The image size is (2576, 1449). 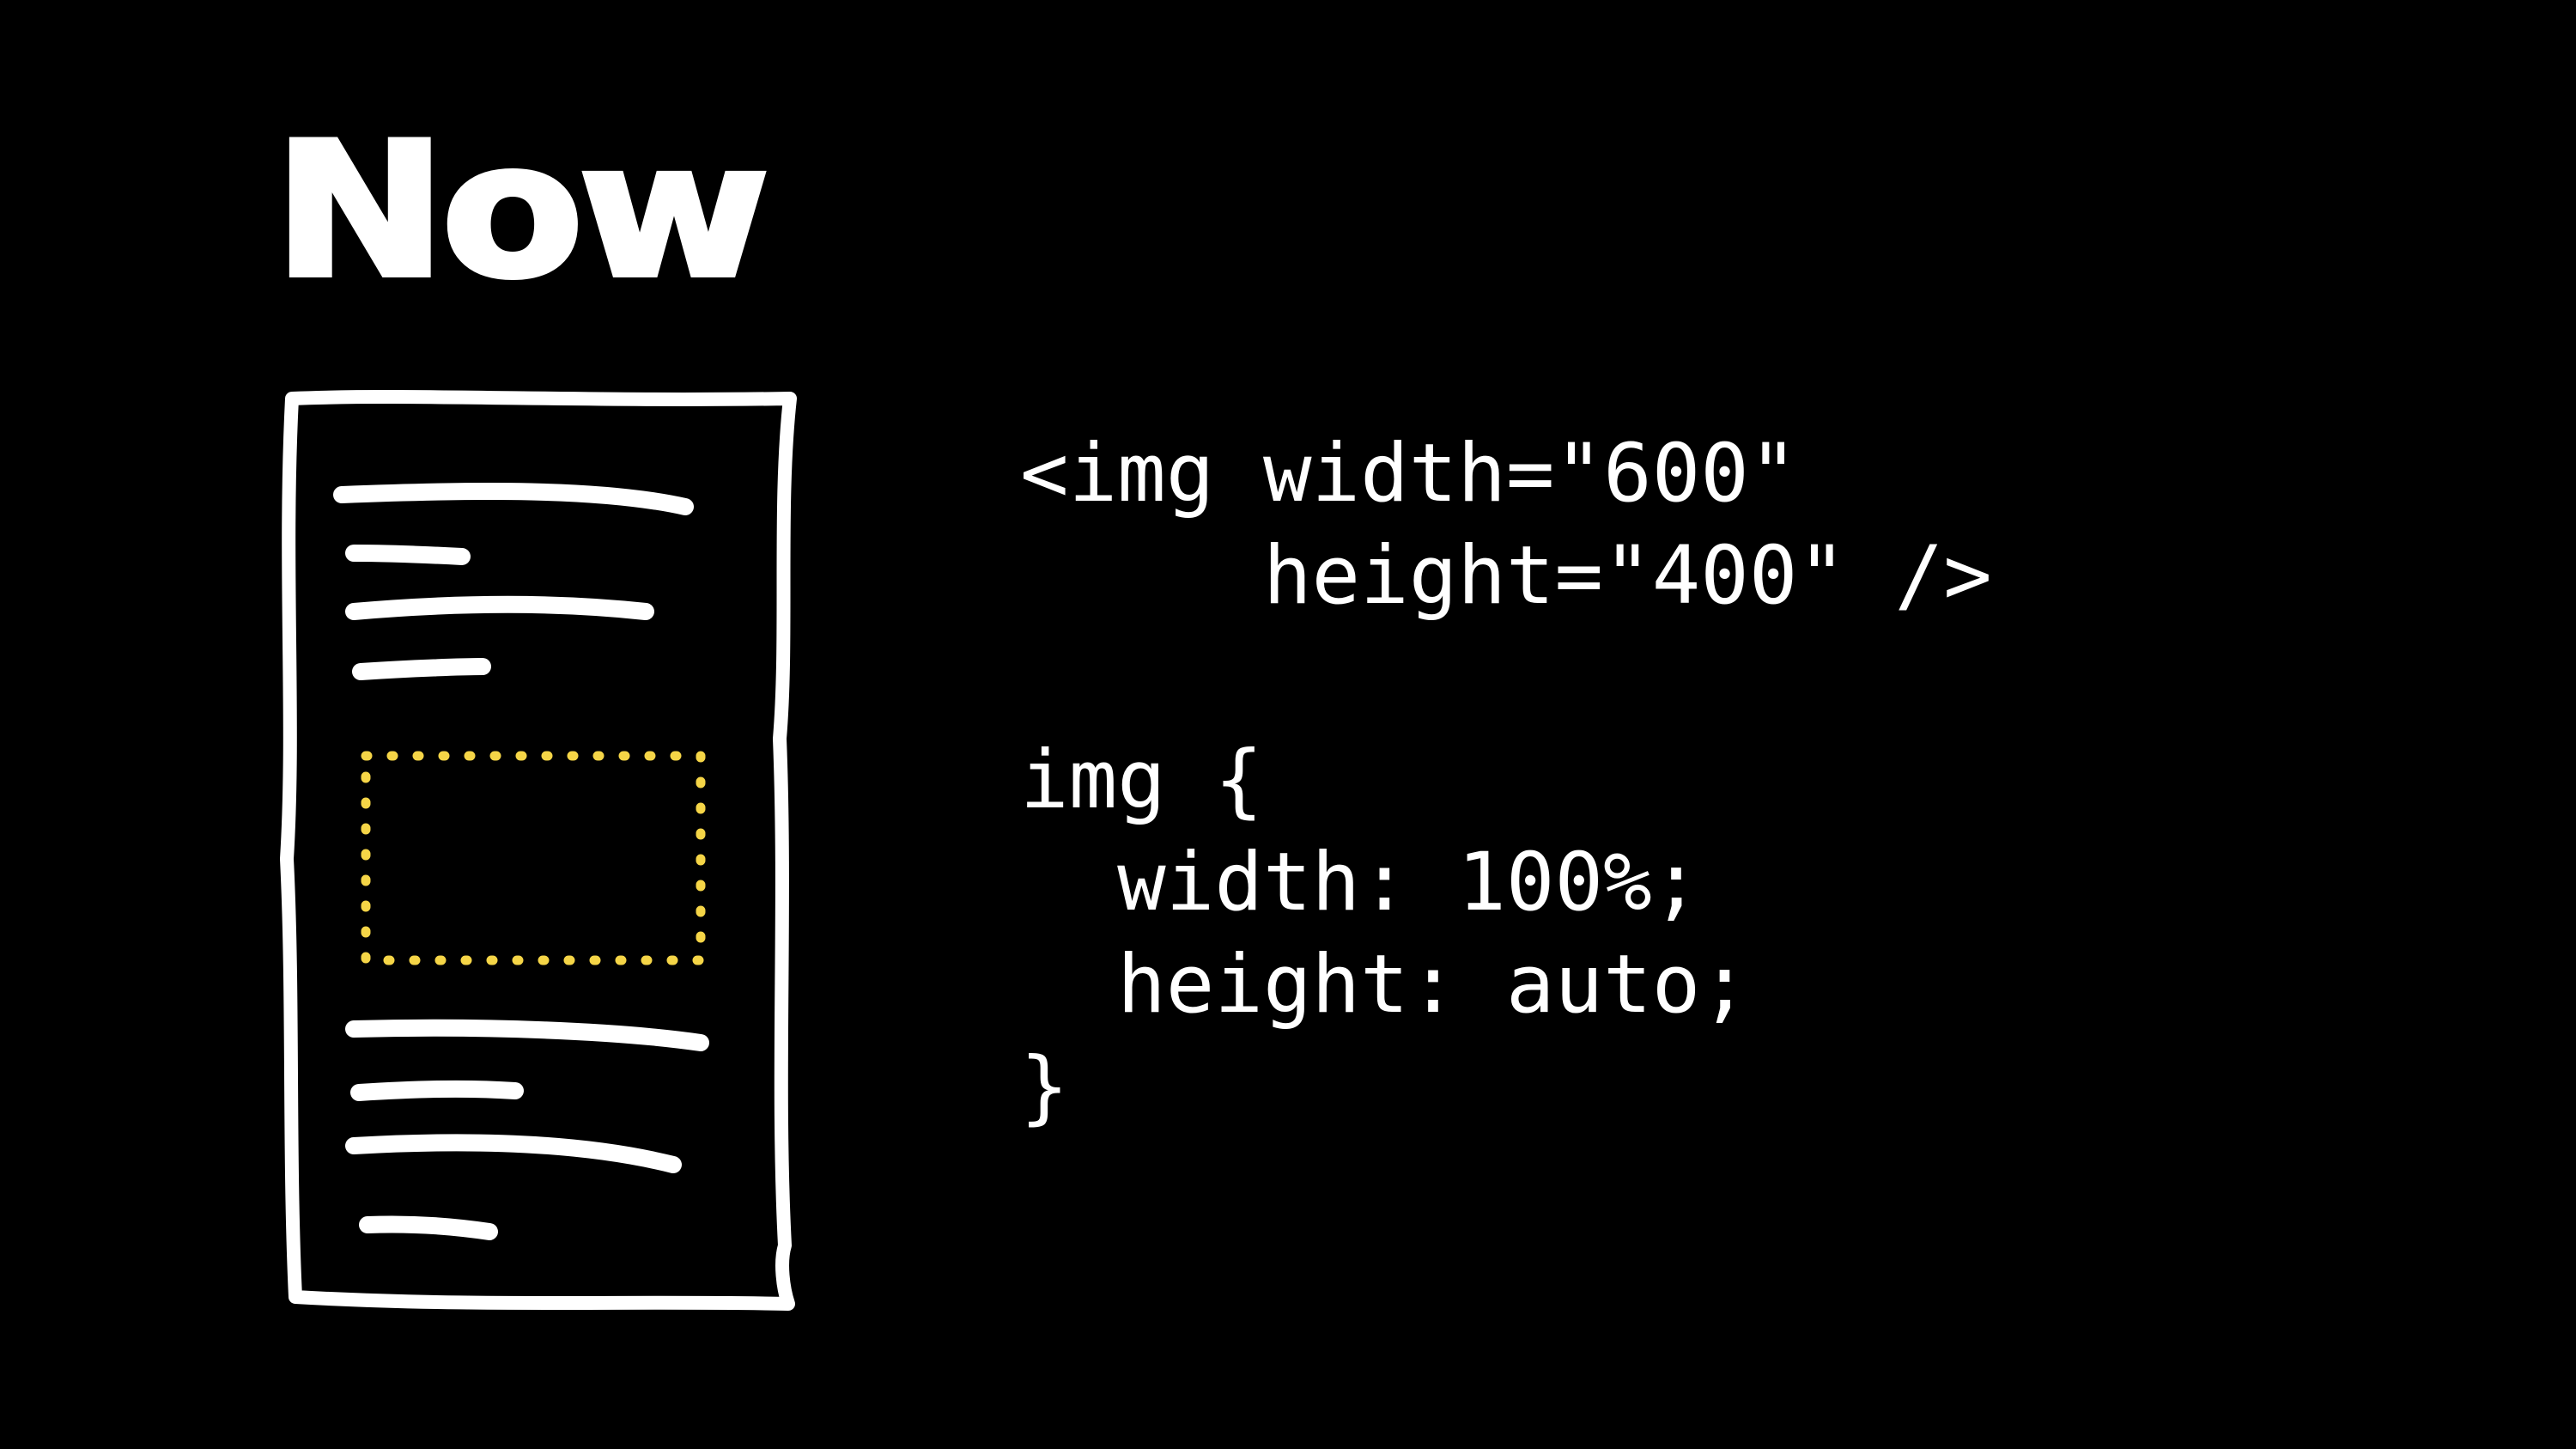 I want to click on code-line-height-attr: height="400" />, so click(x=1506, y=576).